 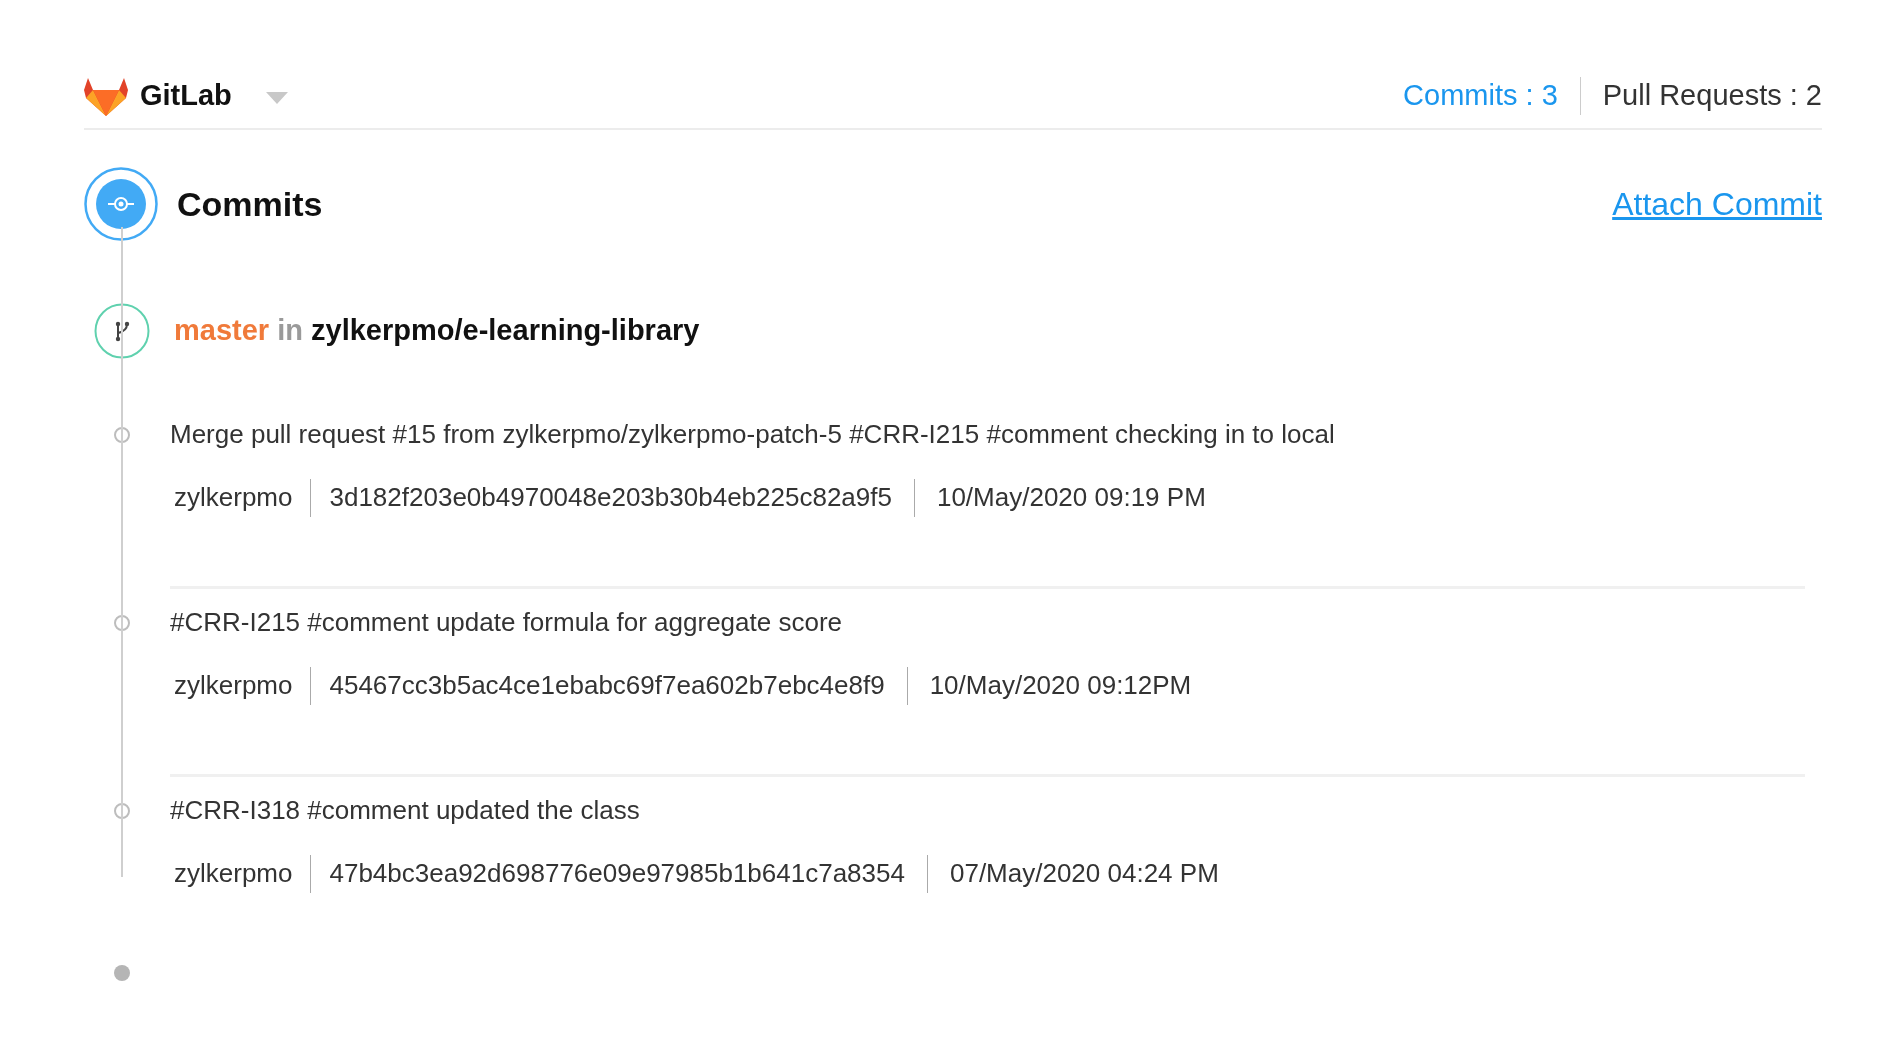 What do you see at coordinates (617, 873) in the screenshot?
I see `commit-hash: 47b4bc3ea92d698776e09e97985b1b641c7a8354` at bounding box center [617, 873].